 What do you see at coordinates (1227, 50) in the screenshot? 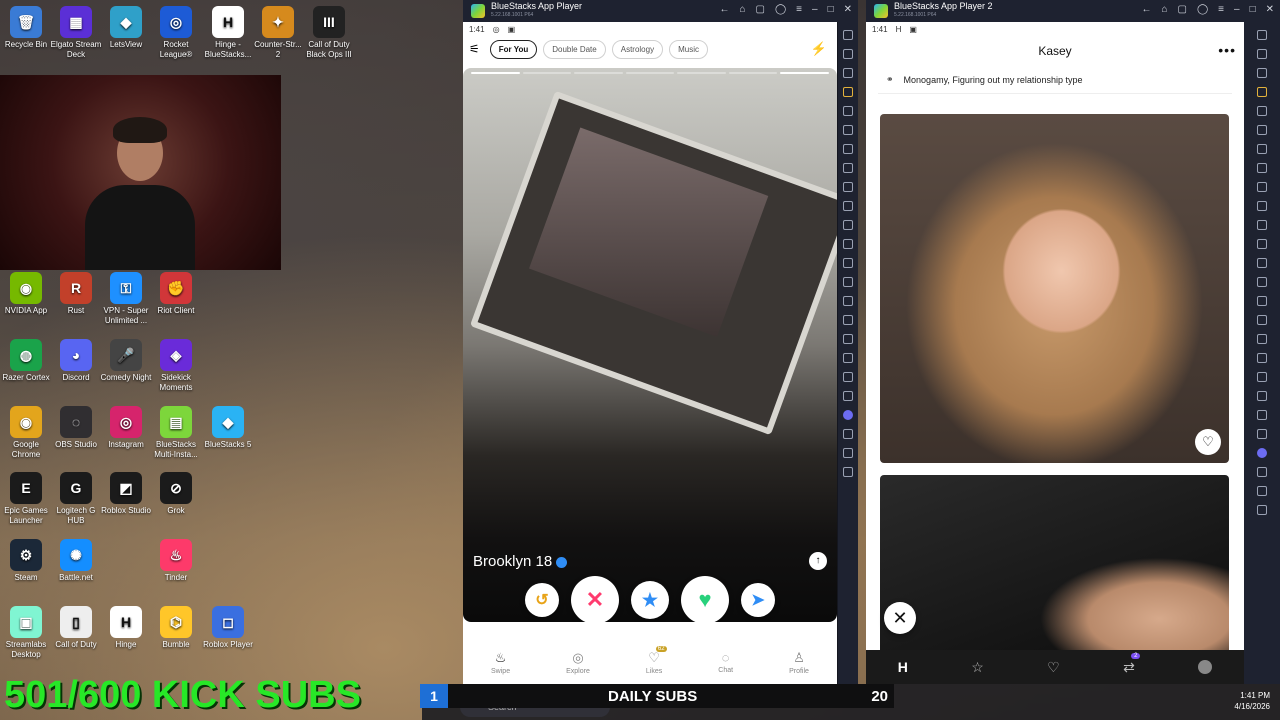
I see `more-icon: •••` at bounding box center [1227, 50].